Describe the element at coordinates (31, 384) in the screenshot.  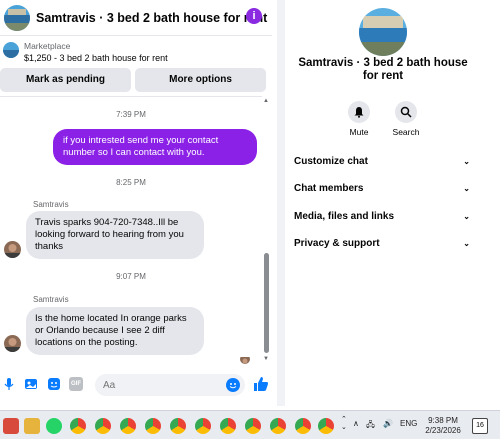
I see `photo-icon` at that location.